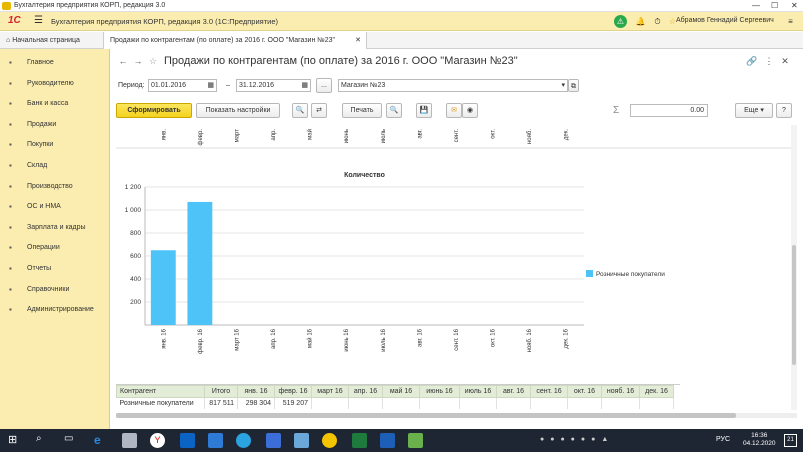  I want to click on 1c-taskbar-icon, so click(329, 440).